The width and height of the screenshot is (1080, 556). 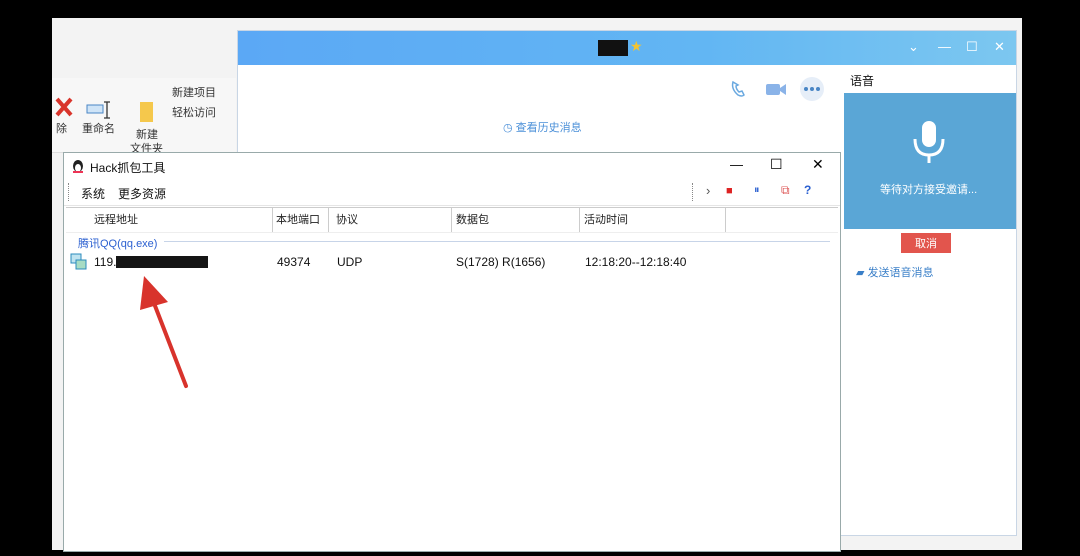 What do you see at coordinates (128, 168) in the screenshot?
I see `hack-title: Hack抓包工具` at bounding box center [128, 168].